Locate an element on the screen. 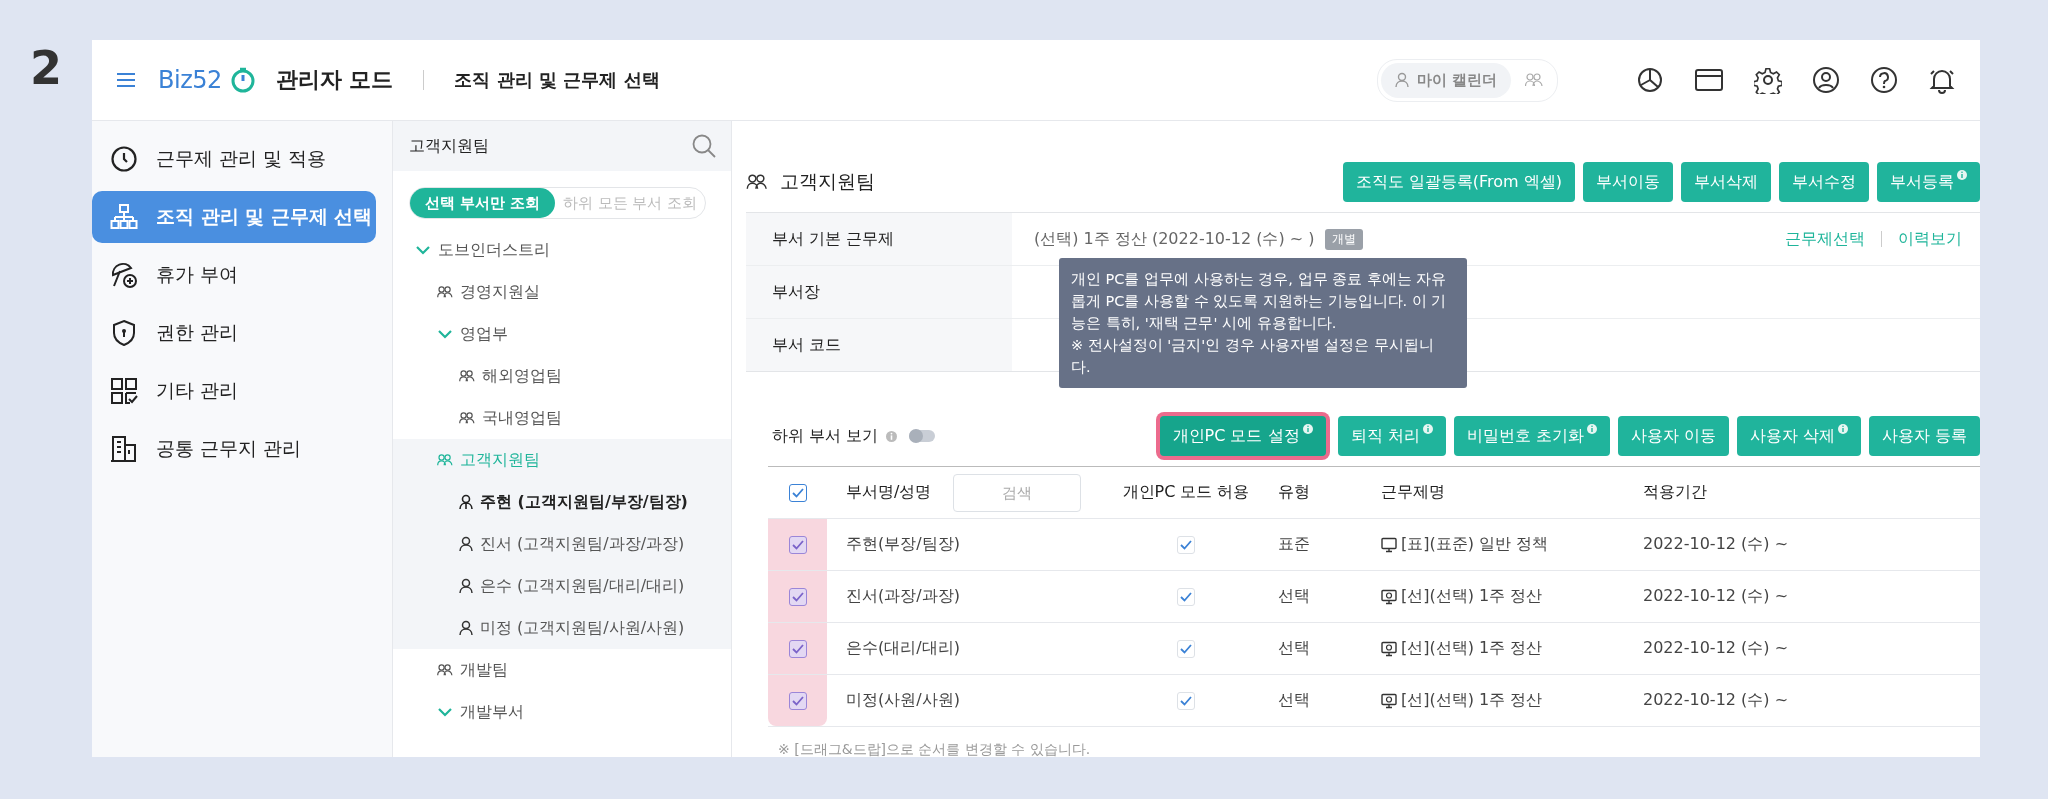 The height and width of the screenshot is (799, 2048). type-cell: 표준 is located at coordinates (1294, 544).